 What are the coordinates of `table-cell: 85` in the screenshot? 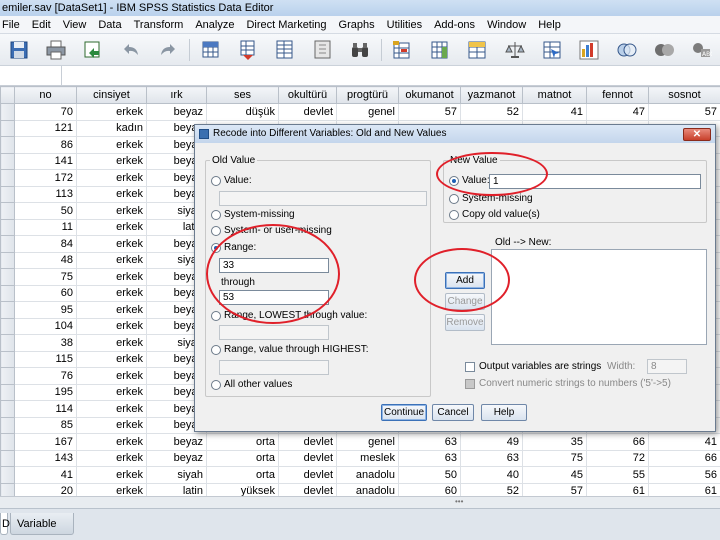 It's located at (45, 425).